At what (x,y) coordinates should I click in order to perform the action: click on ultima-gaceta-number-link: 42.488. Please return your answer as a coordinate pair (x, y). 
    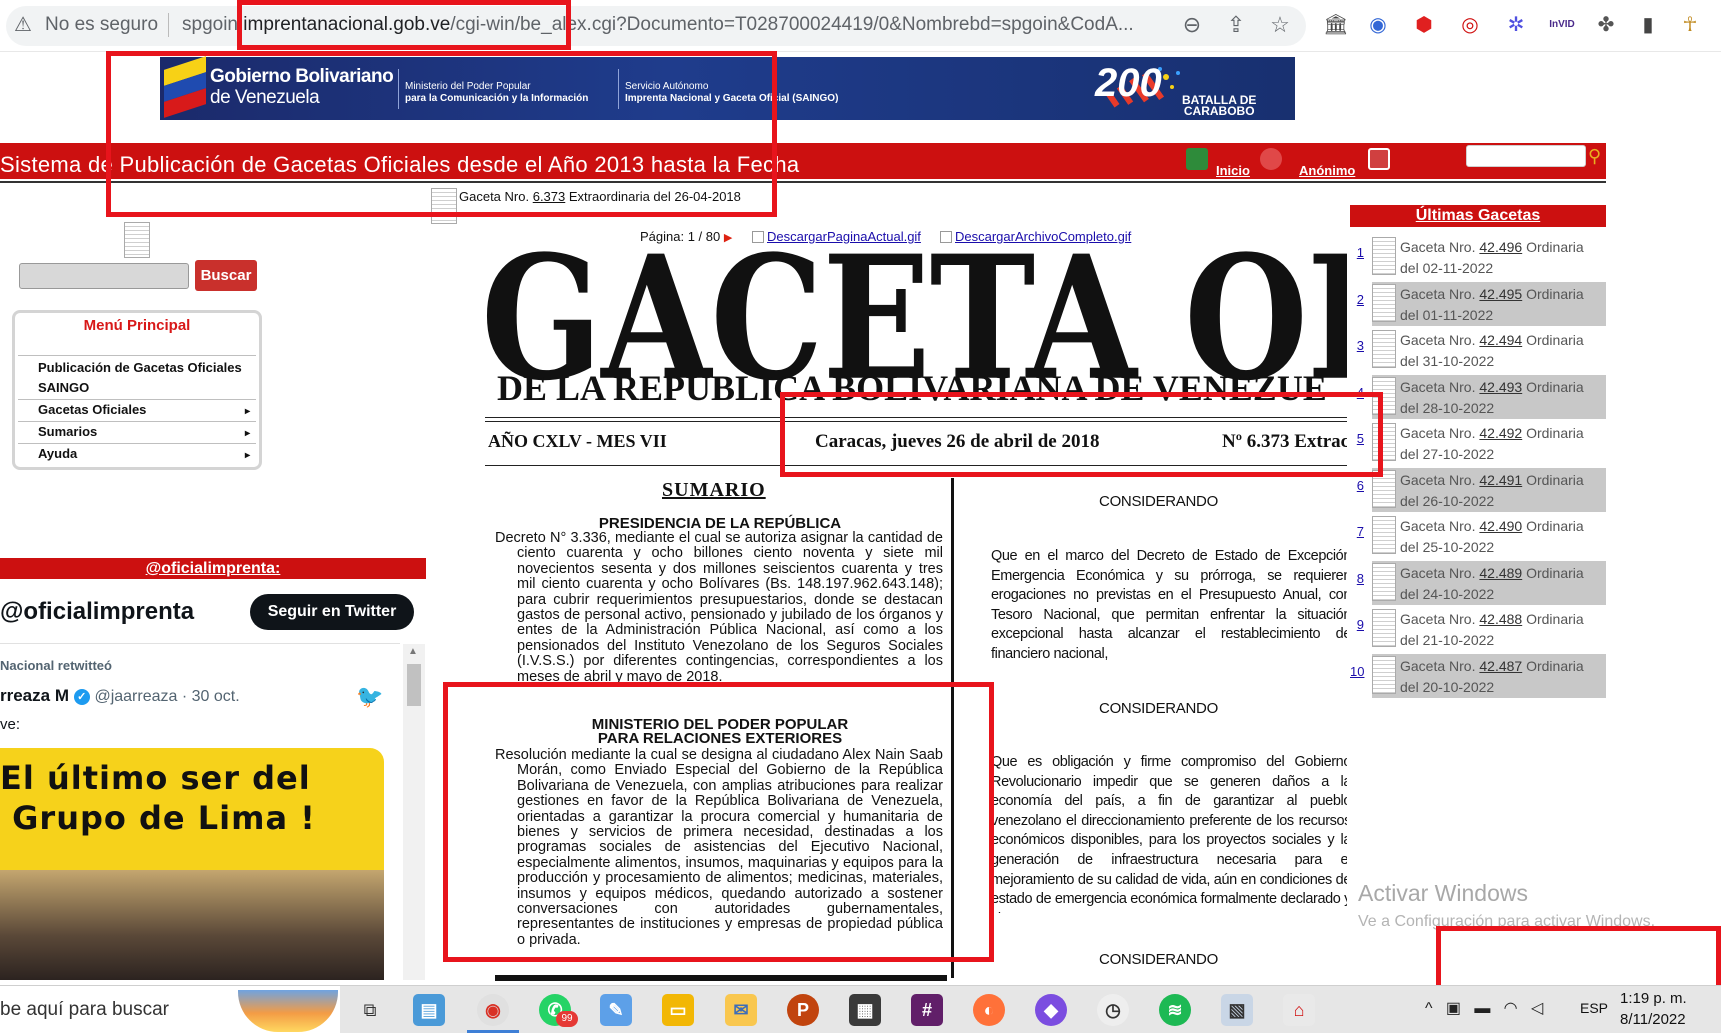
    Looking at the image, I should click on (1500, 619).